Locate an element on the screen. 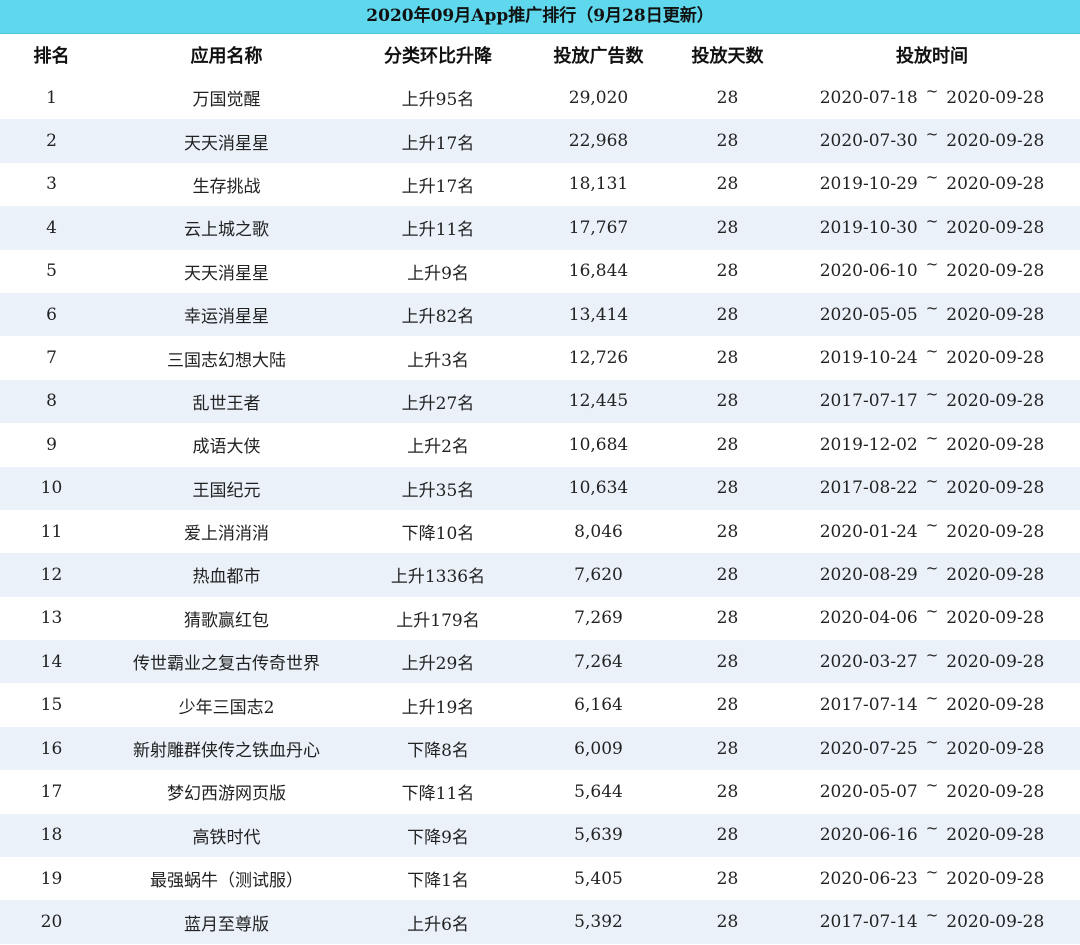 The image size is (1080, 945). cell-time-range: 2020-08-29 ~2020-09-28 is located at coordinates (932, 575).